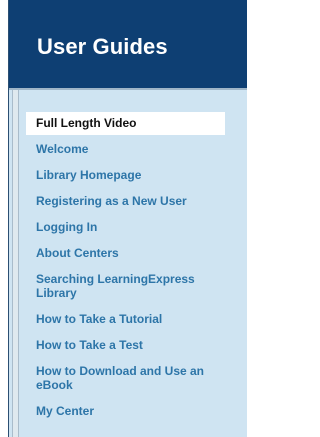  What do you see at coordinates (133, 227) in the screenshot?
I see `nav-item-logging-in: Logging In` at bounding box center [133, 227].